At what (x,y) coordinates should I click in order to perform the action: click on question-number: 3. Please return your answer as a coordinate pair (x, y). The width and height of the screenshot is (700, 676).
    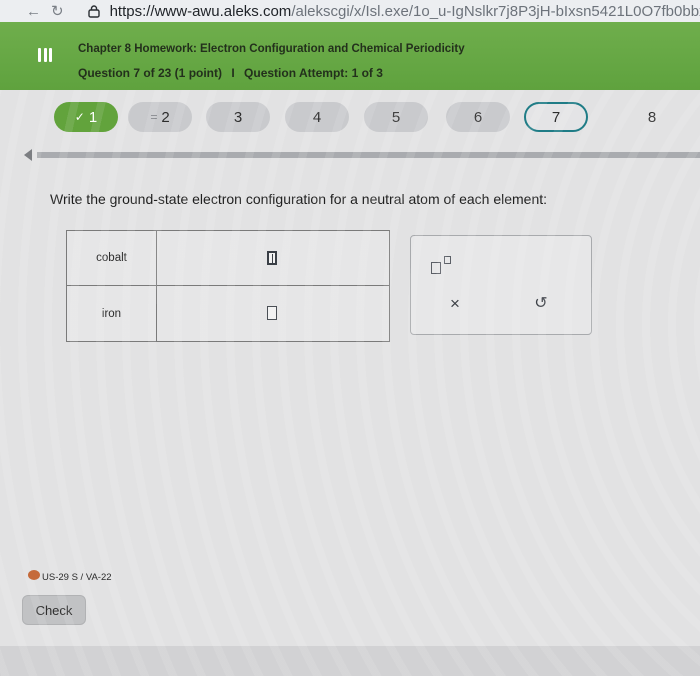
    Looking at the image, I should click on (238, 117).